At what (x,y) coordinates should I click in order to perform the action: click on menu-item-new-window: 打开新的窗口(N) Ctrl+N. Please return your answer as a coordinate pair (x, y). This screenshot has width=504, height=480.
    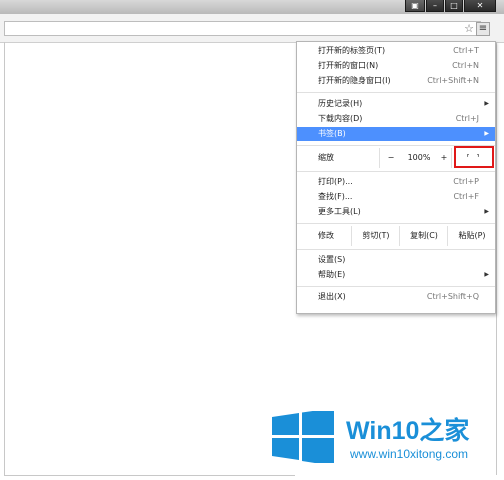
    Looking at the image, I should click on (396, 66).